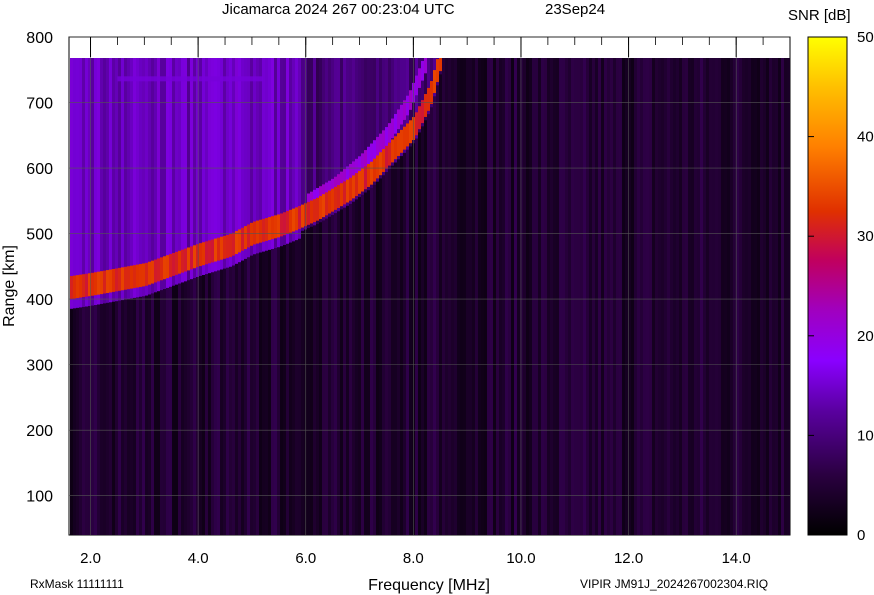 This screenshot has width=874, height=595. I want to click on colorbar-tick-label: 40, so click(865, 137).